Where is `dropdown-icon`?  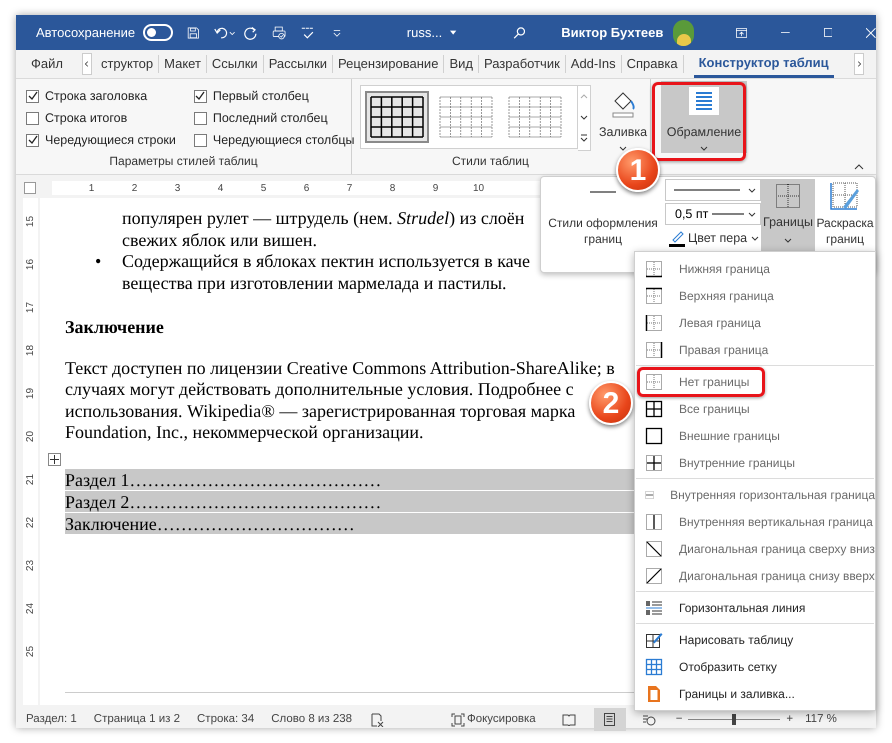
dropdown-icon is located at coordinates (453, 33).